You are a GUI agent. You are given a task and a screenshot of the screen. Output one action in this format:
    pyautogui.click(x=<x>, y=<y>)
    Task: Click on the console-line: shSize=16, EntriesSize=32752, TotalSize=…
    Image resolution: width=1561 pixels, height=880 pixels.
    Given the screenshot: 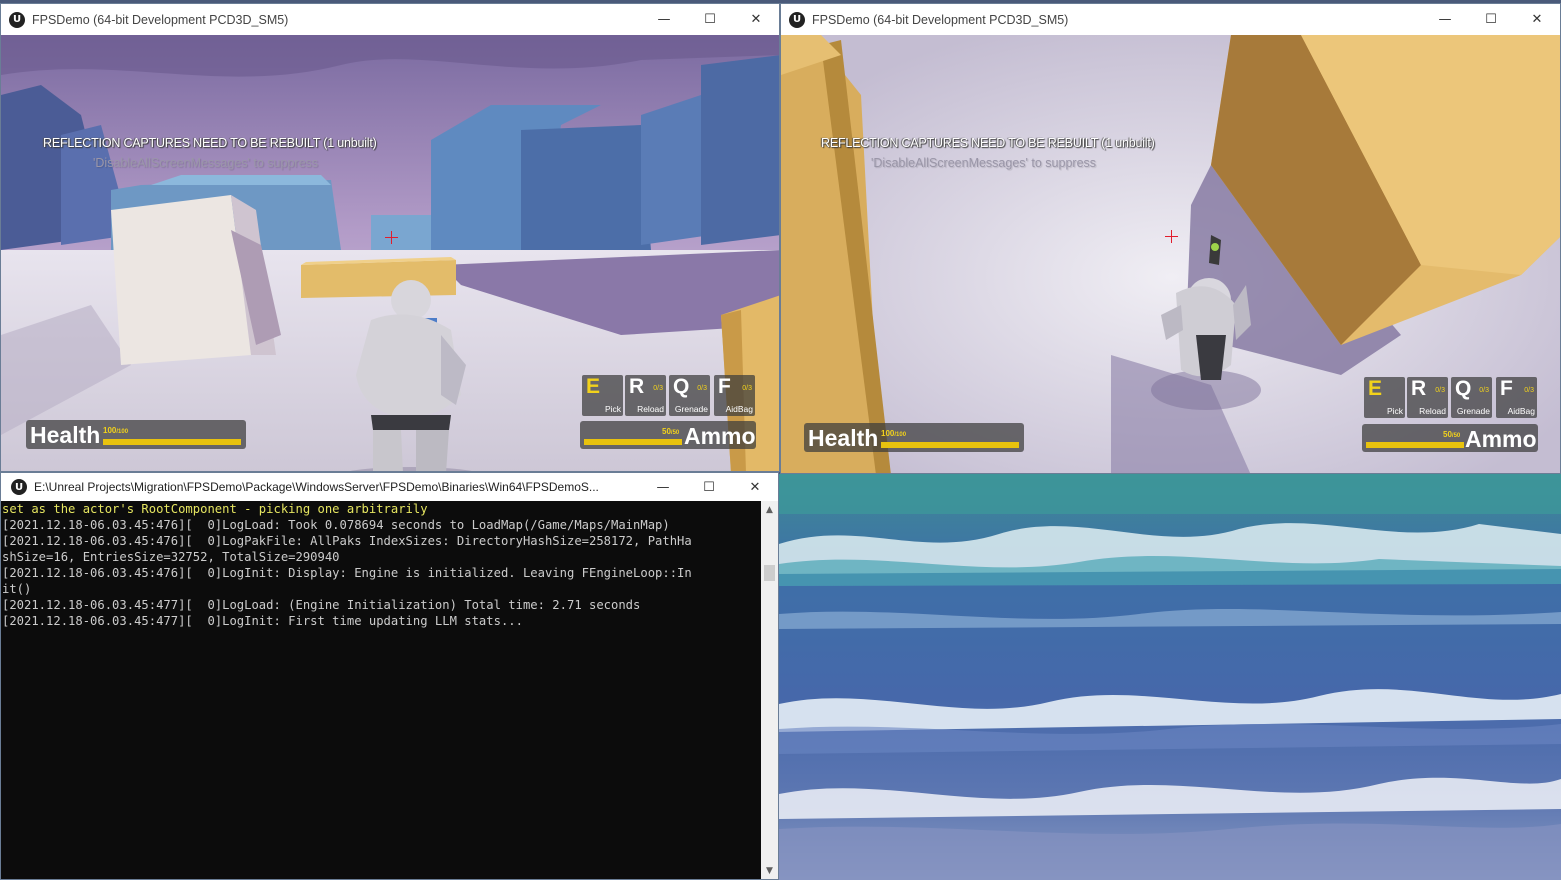 What is the action you would take?
    pyautogui.click(x=171, y=557)
    